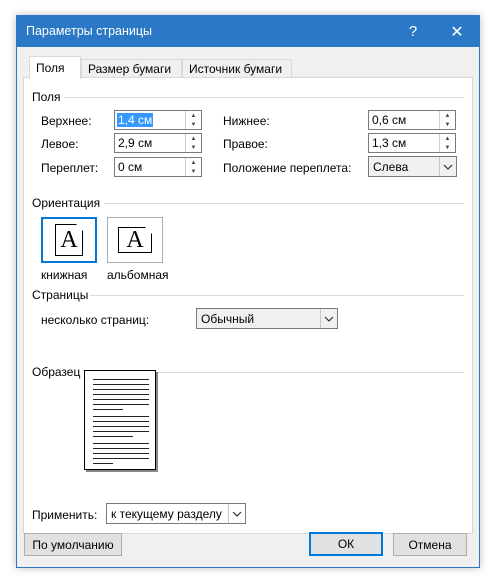 The height and width of the screenshot is (585, 496). I want to click on top-margin-label: Верхнее:, so click(66, 121).